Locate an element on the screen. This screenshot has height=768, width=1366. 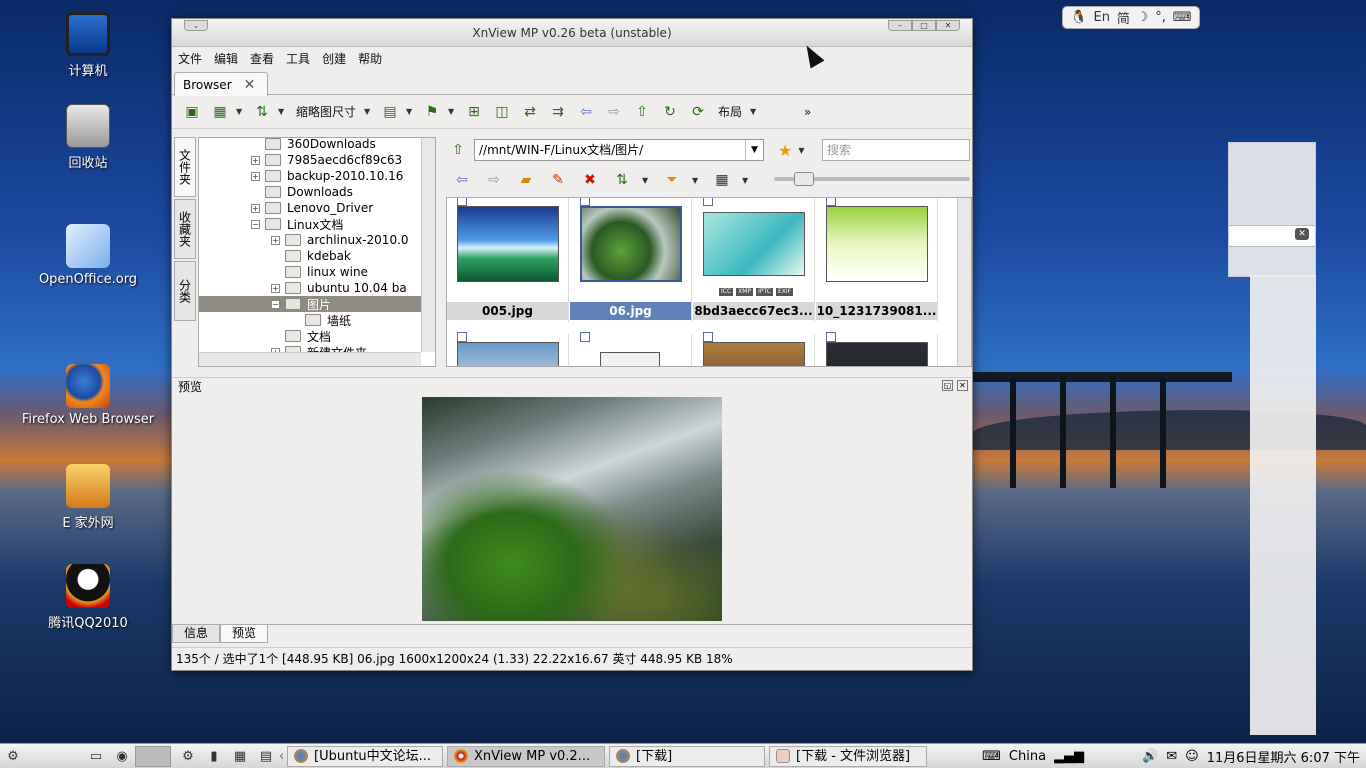
tree-item: + backup-2010.10.16 is located at coordinates (317, 176).